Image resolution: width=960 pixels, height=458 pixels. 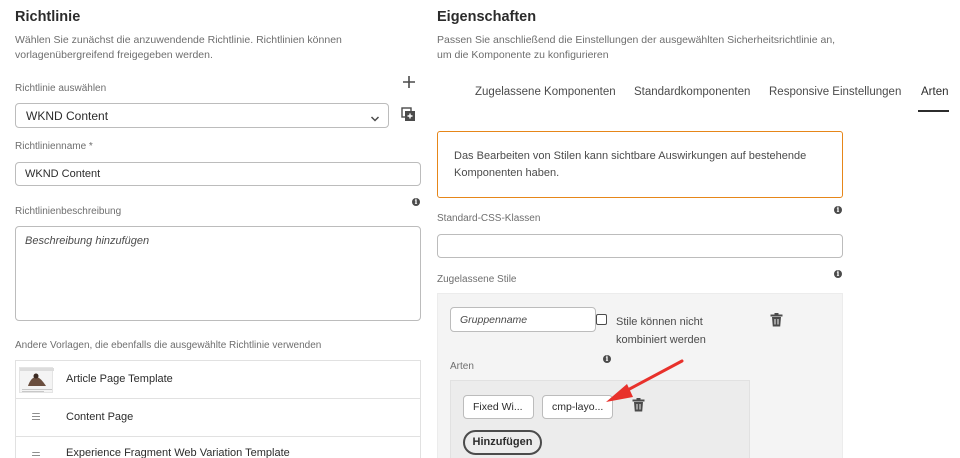 I want to click on properties-title: Eigenschaften, so click(x=487, y=17).